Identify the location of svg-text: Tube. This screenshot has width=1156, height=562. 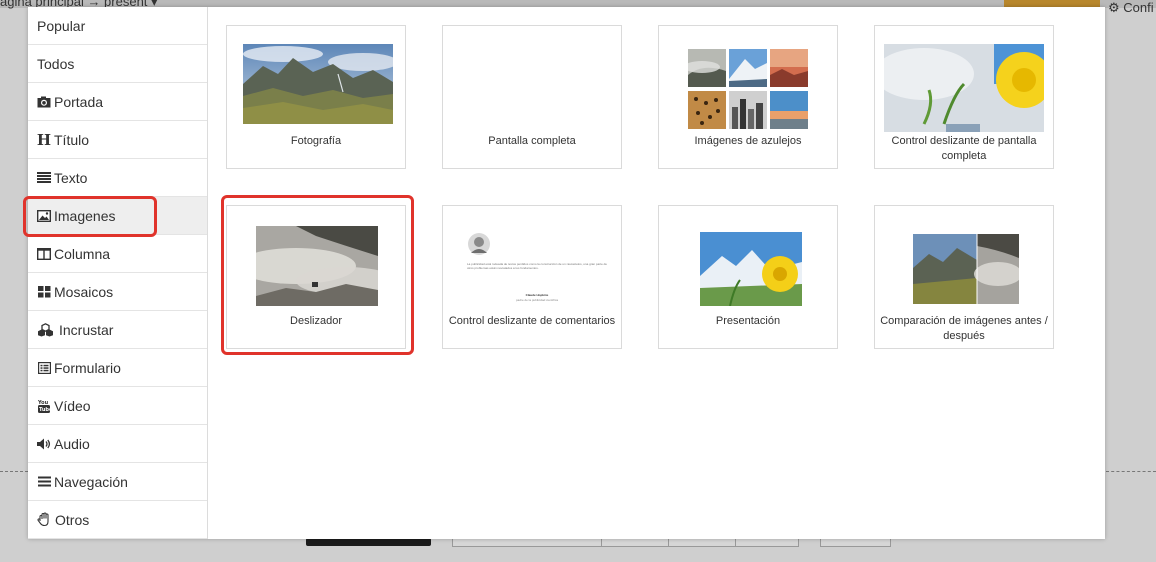
(44, 410).